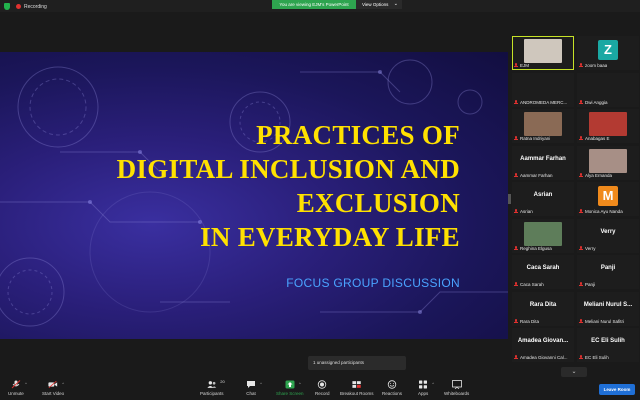 The height and width of the screenshot is (400, 640). I want to click on breakout-rooms-button: Breakout Rooms, so click(357, 390).